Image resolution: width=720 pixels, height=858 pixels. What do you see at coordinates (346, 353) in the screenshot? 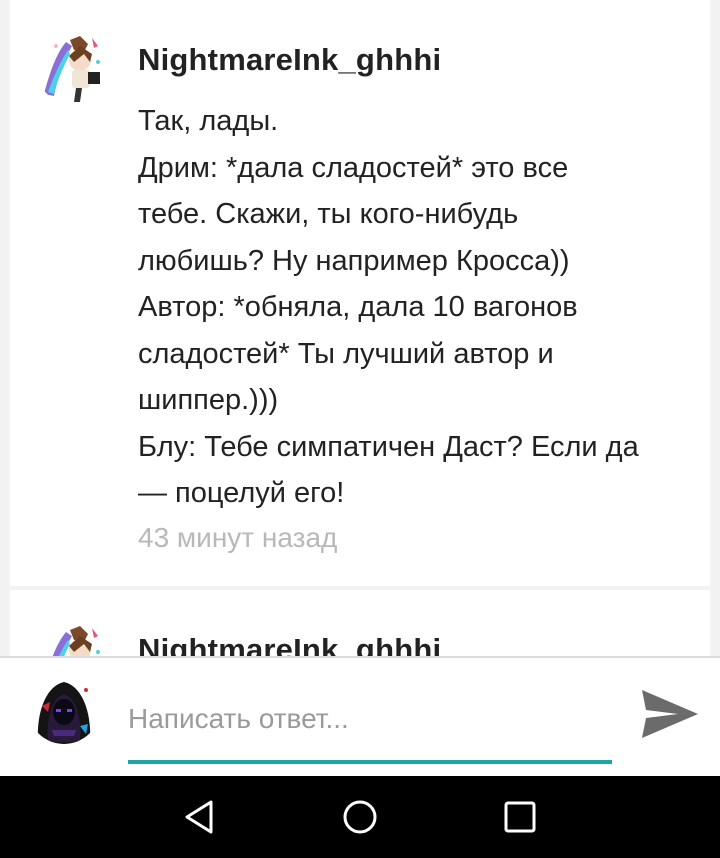
I see `comment-line: сладостей* Ты лучший автор и` at bounding box center [346, 353].